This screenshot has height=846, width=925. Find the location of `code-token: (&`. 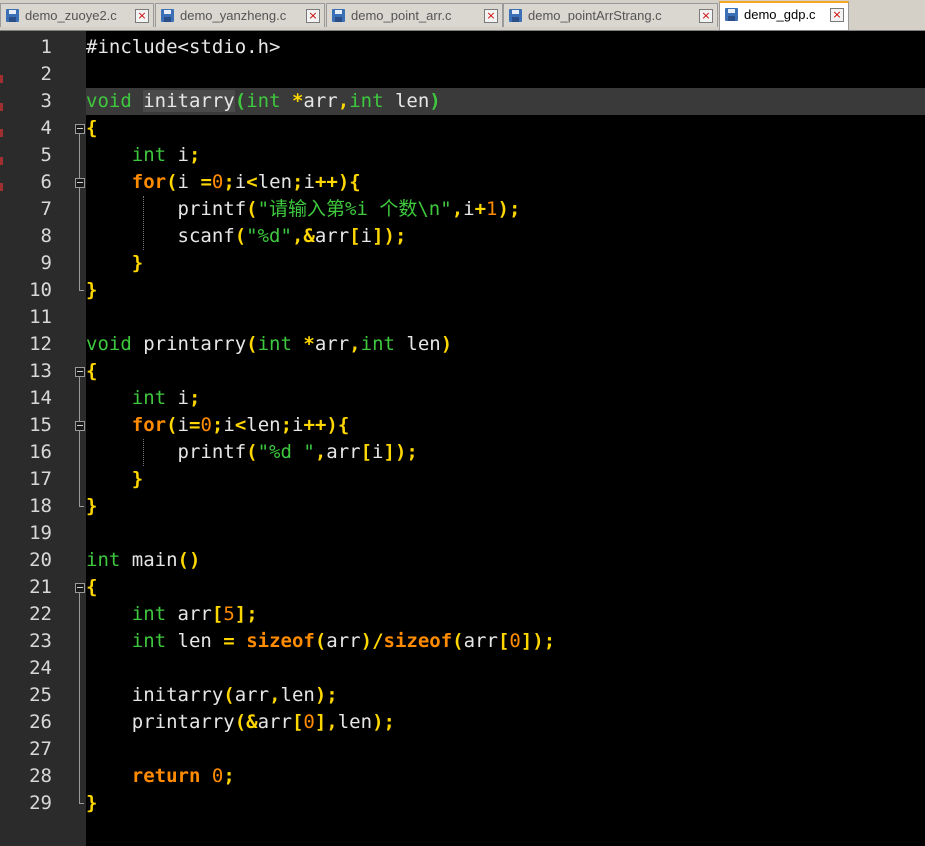

code-token: (& is located at coordinates (246, 722).